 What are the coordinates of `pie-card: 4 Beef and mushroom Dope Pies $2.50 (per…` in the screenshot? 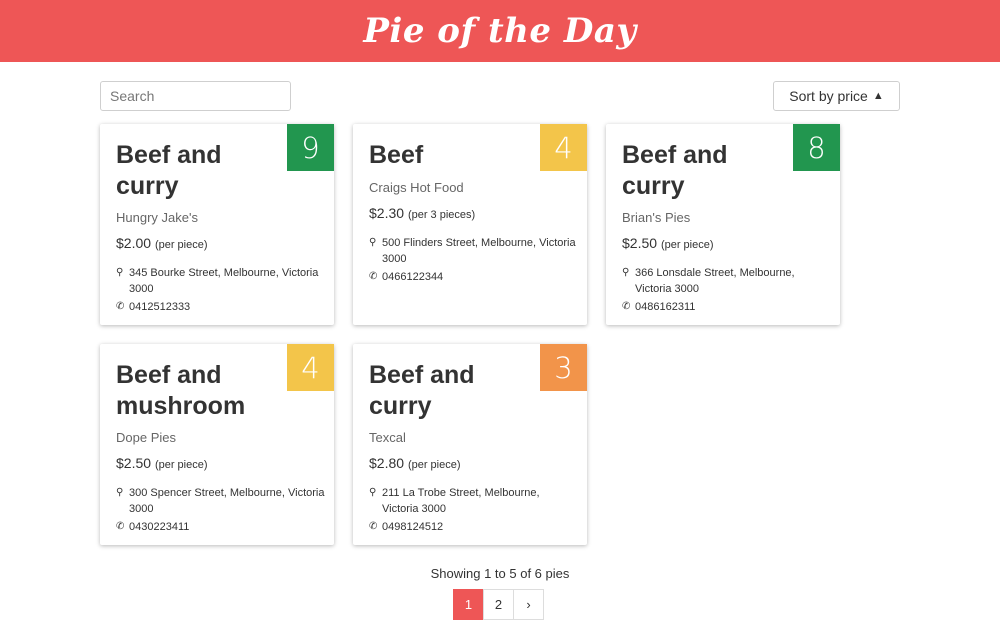 It's located at (217, 444).